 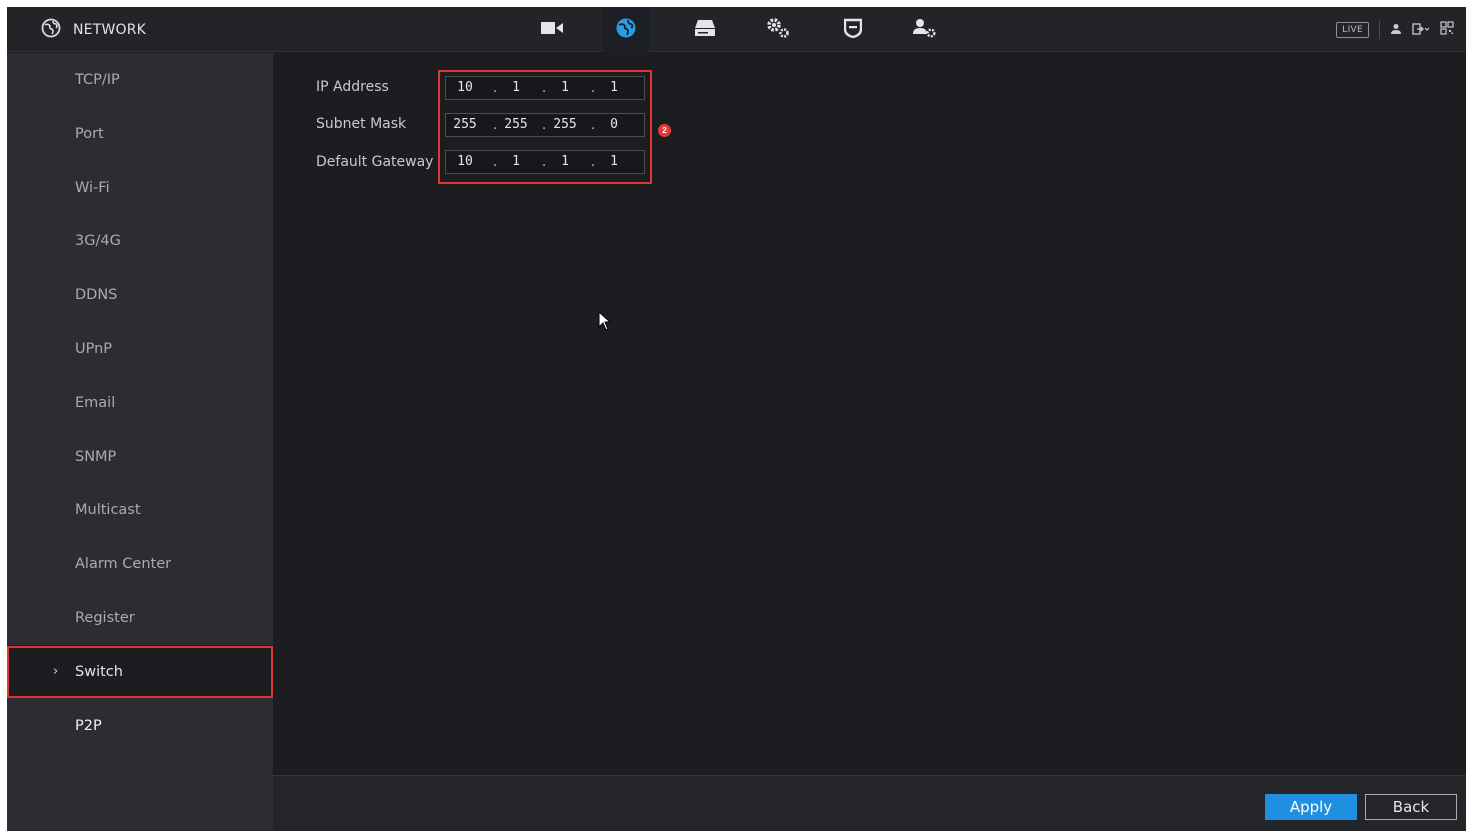 I want to click on sidebar-item-upnp: UPnP, so click(x=140, y=348).